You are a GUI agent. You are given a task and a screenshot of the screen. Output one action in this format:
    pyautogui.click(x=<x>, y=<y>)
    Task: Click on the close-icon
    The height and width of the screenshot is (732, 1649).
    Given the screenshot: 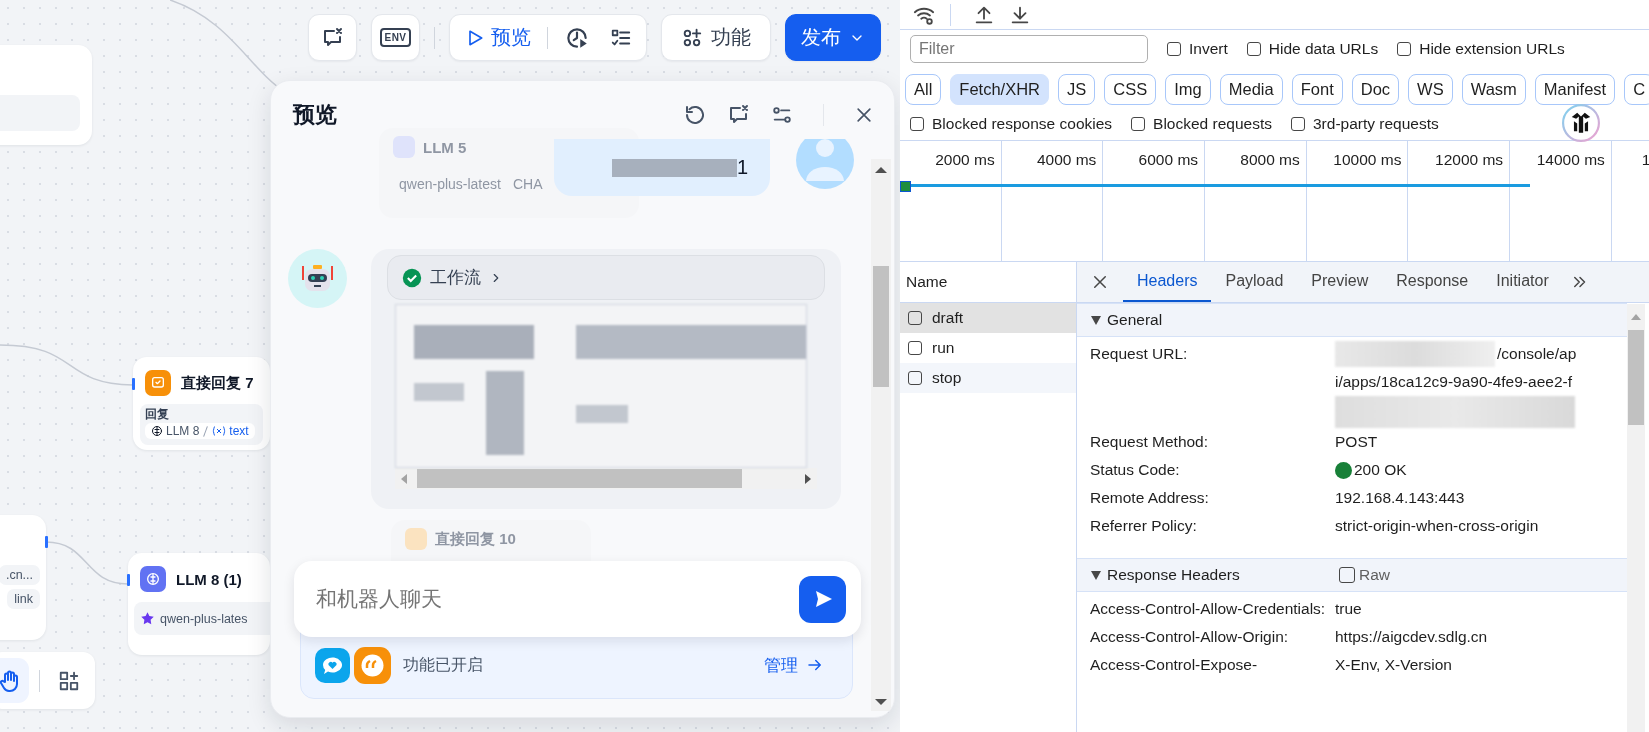 What is the action you would take?
    pyautogui.click(x=864, y=115)
    